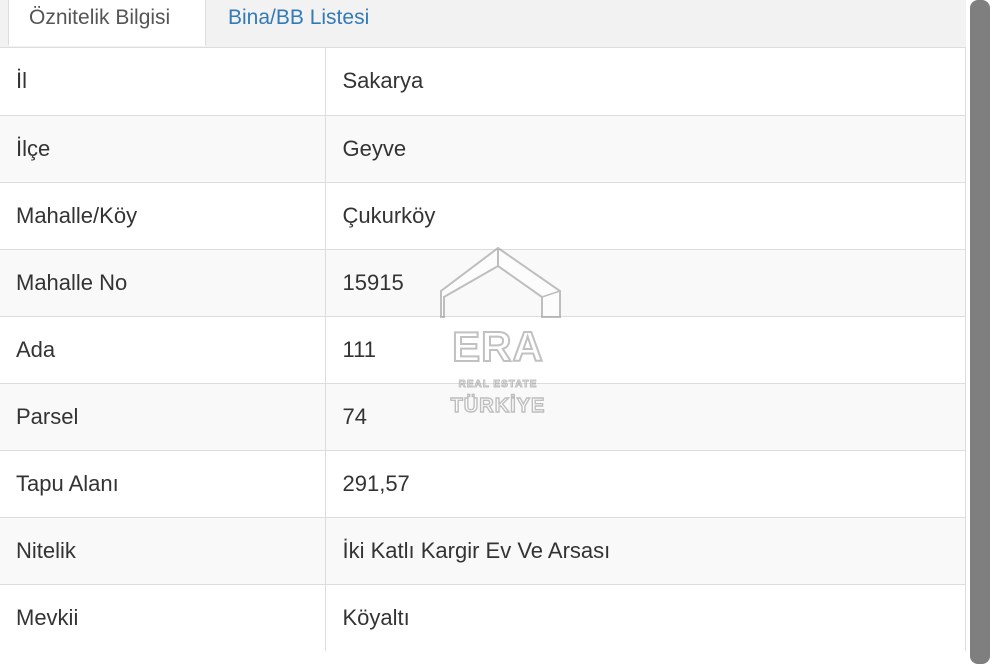 The image size is (1000, 664). I want to click on table-row: İl Sakarya, so click(482, 81).